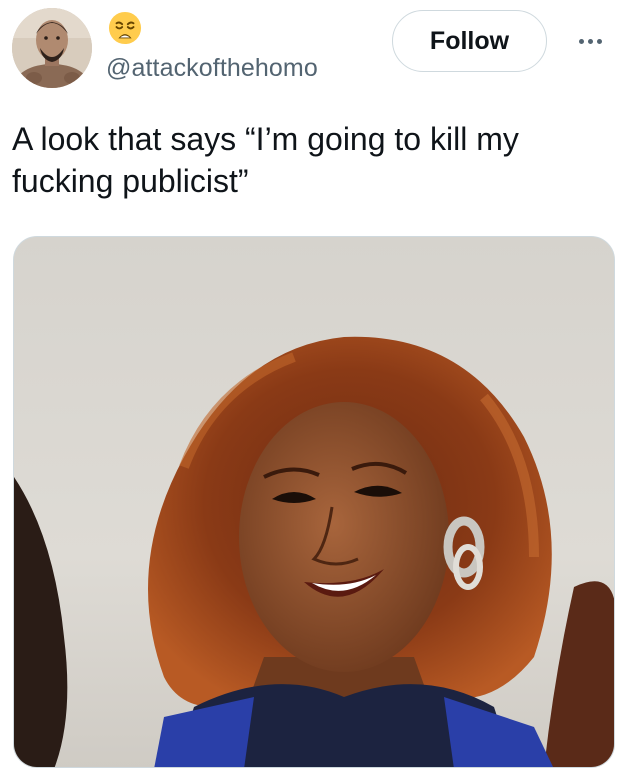 Image resolution: width=626 pixels, height=771 pixels. I want to click on author-handle: @attackofthehomo, so click(212, 68).